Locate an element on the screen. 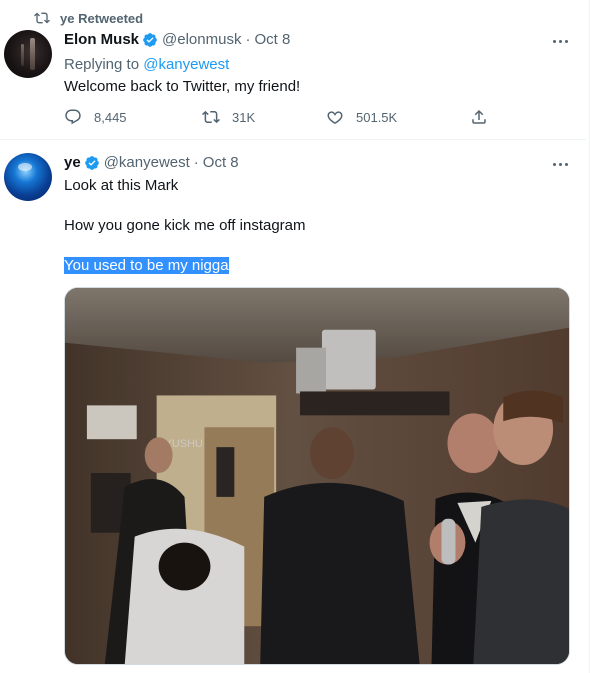 The height and width of the screenshot is (673, 590). replying-to: Replying to @kanyewest is located at coordinates (146, 64).